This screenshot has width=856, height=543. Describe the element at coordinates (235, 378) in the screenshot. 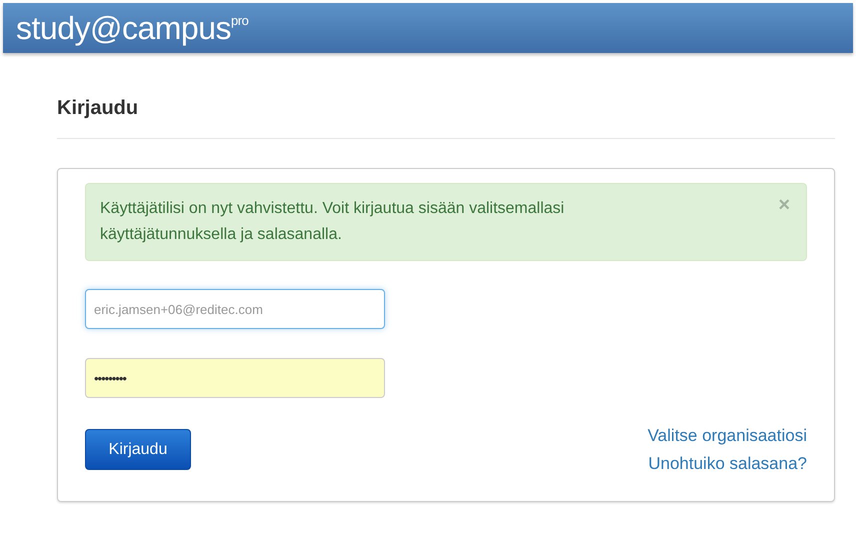

I see `password-field: •••••••••` at that location.